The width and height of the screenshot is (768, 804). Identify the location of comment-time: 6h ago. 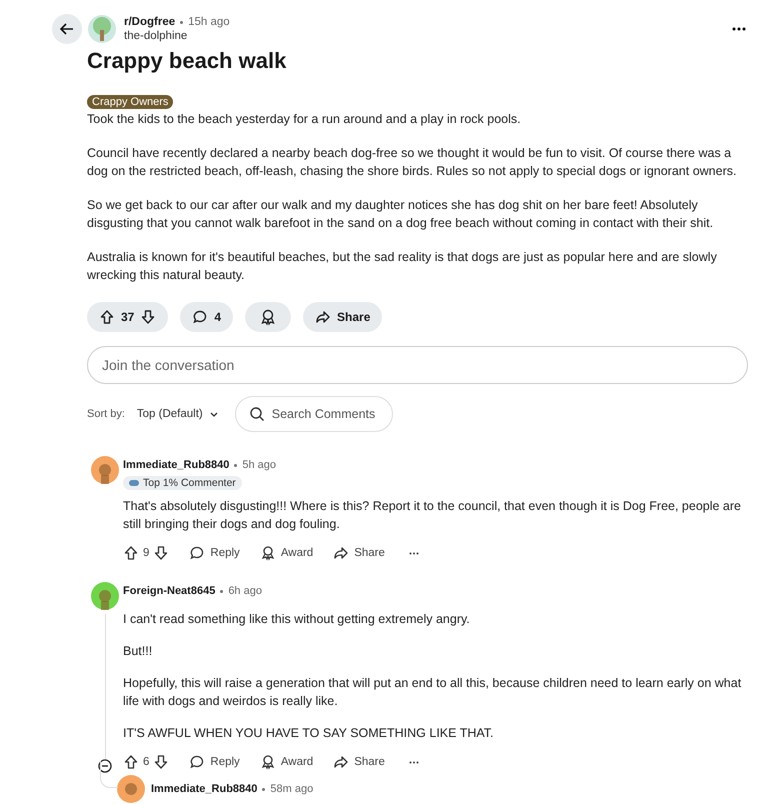
(245, 591).